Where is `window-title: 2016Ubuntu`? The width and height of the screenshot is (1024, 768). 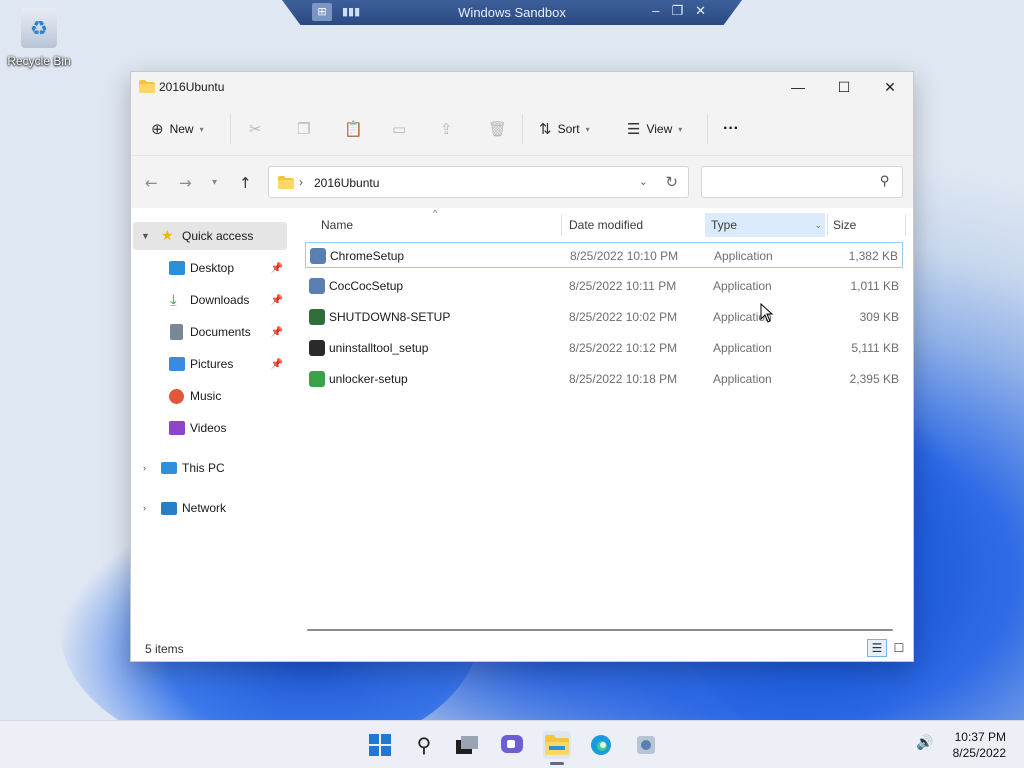 window-title: 2016Ubuntu is located at coordinates (192, 87).